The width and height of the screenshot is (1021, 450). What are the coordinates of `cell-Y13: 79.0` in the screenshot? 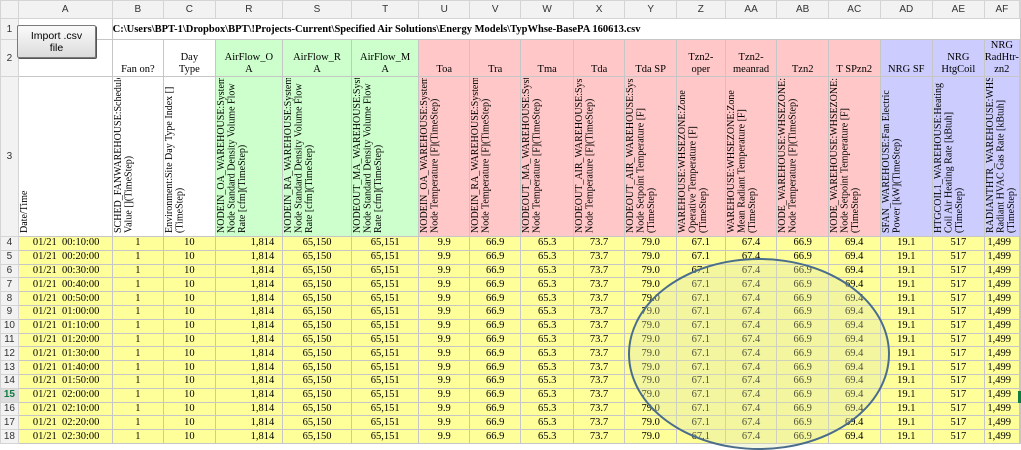 It's located at (650, 367).